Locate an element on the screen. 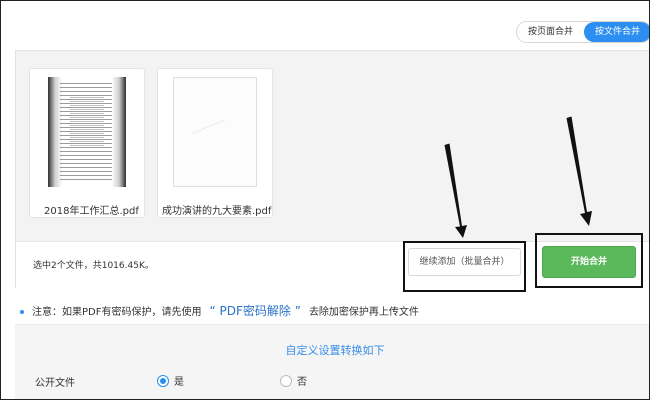 This screenshot has height=400, width=650. merge-mode-toggle: 按页面合并 按文件合并 is located at coordinates (583, 32).